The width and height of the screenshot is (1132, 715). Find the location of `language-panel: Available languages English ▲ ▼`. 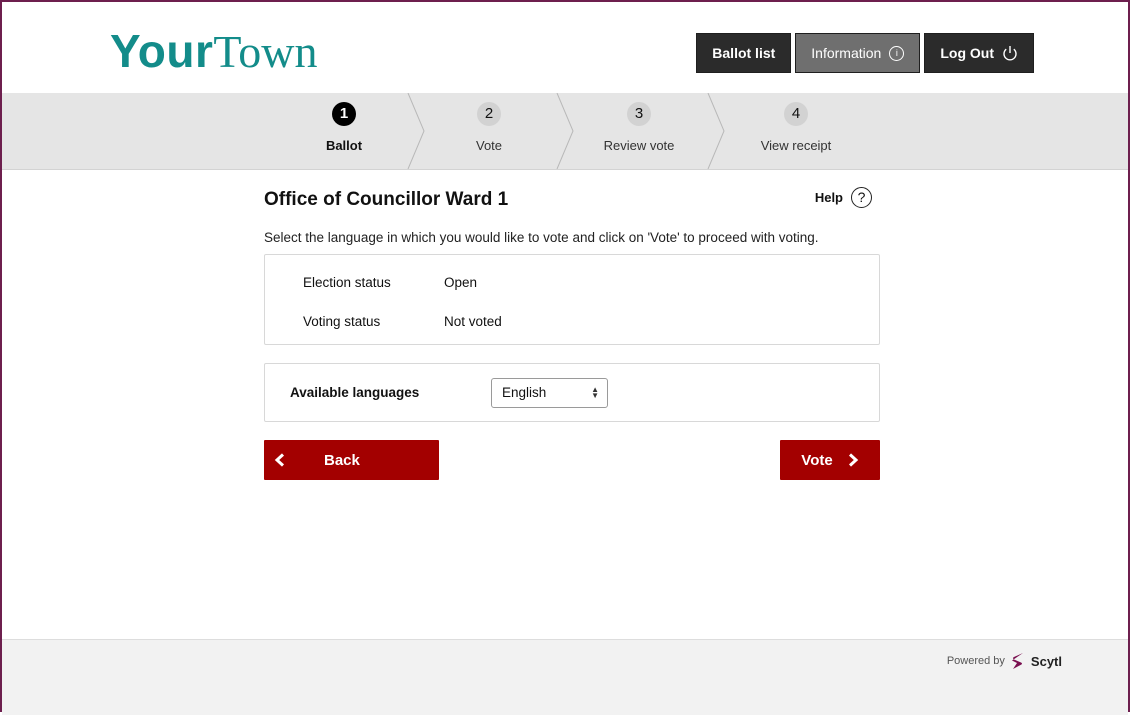

language-panel: Available languages English ▲ ▼ is located at coordinates (572, 392).